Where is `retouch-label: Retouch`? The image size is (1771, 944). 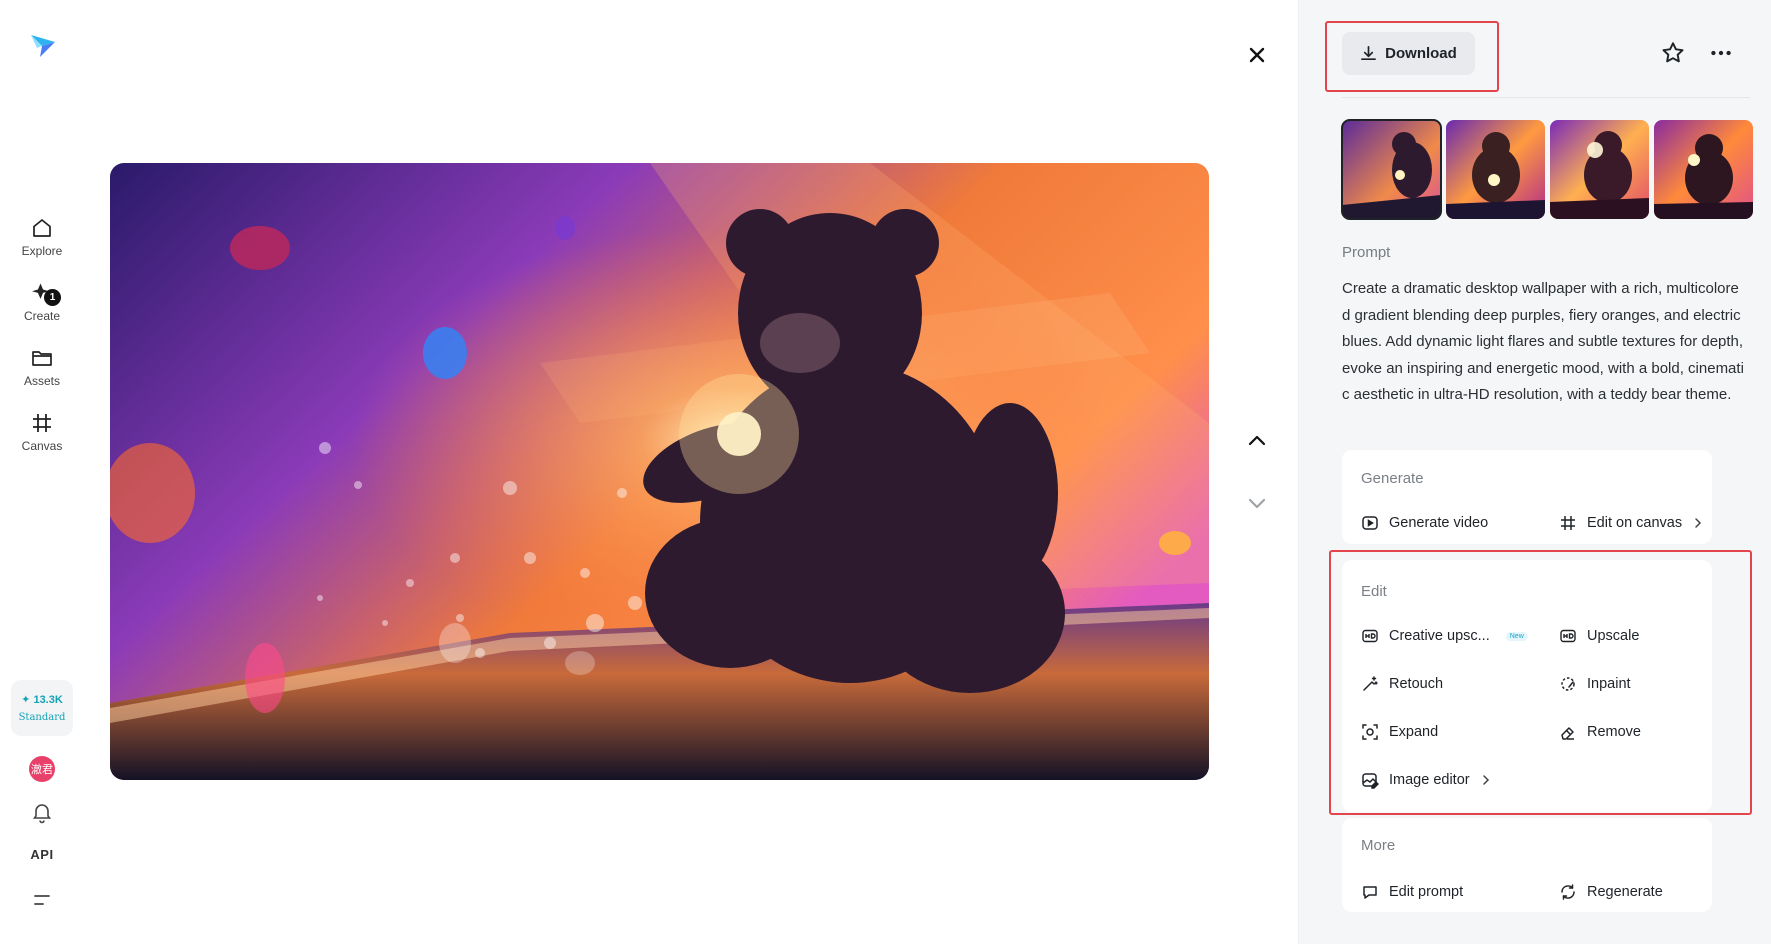 retouch-label: Retouch is located at coordinates (1416, 684).